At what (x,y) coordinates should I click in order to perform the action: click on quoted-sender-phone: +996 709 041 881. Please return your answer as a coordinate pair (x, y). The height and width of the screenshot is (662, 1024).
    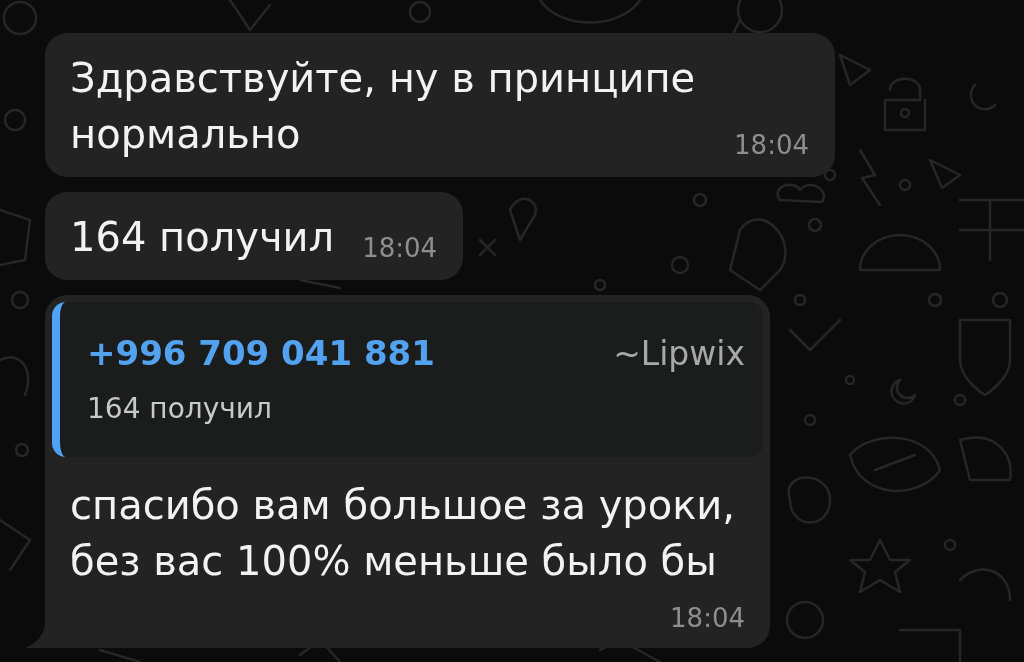
    Looking at the image, I should click on (261, 353).